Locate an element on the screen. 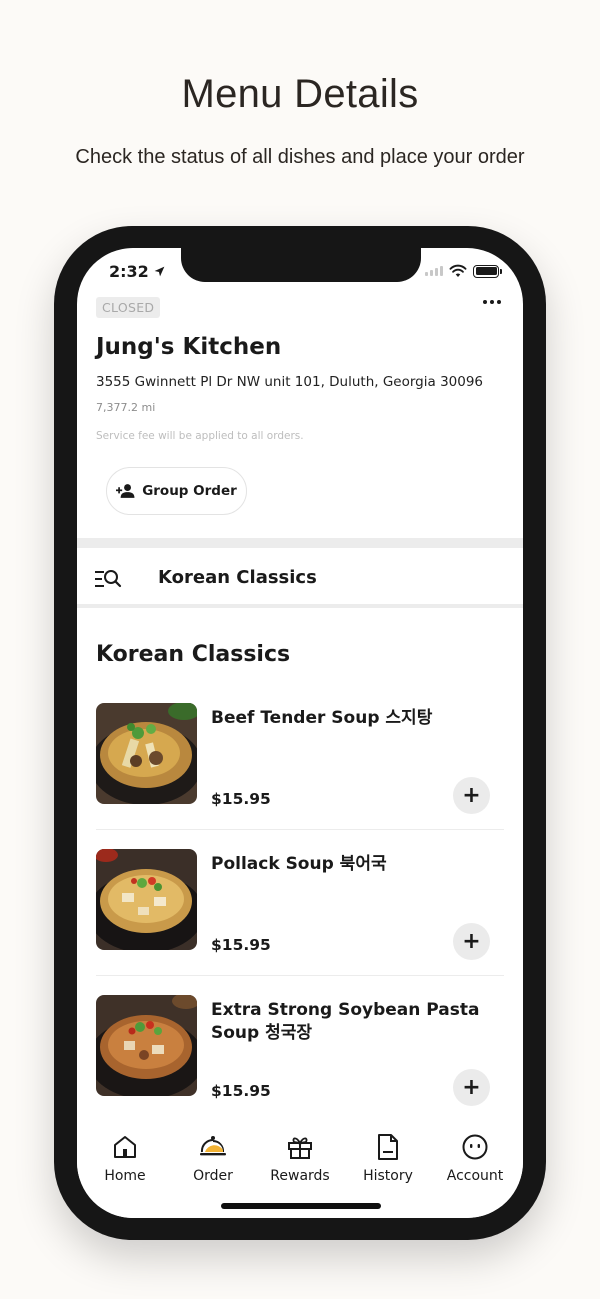 This screenshot has width=600, height=1299. nav-rewards: Rewards is located at coordinates (300, 1158).